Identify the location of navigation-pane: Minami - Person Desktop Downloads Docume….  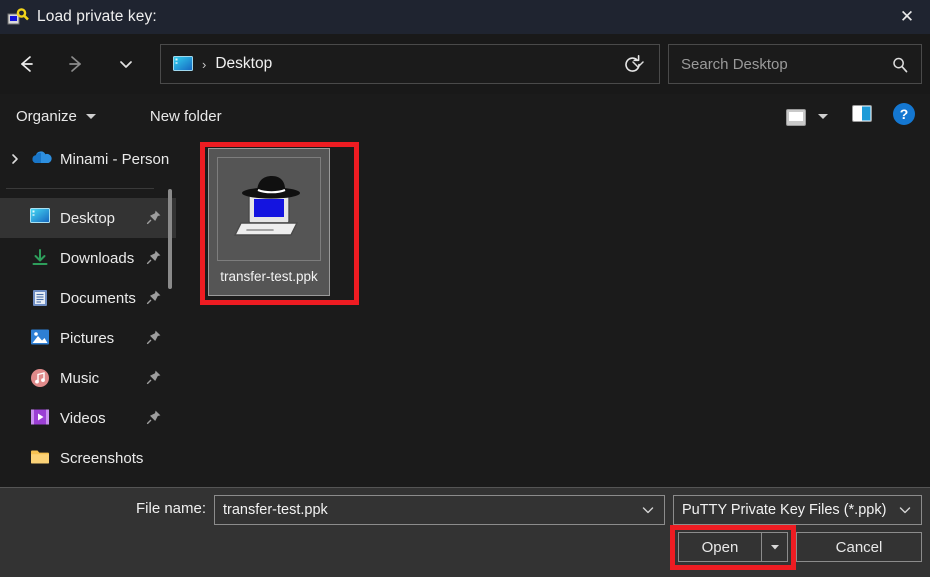
(88, 313).